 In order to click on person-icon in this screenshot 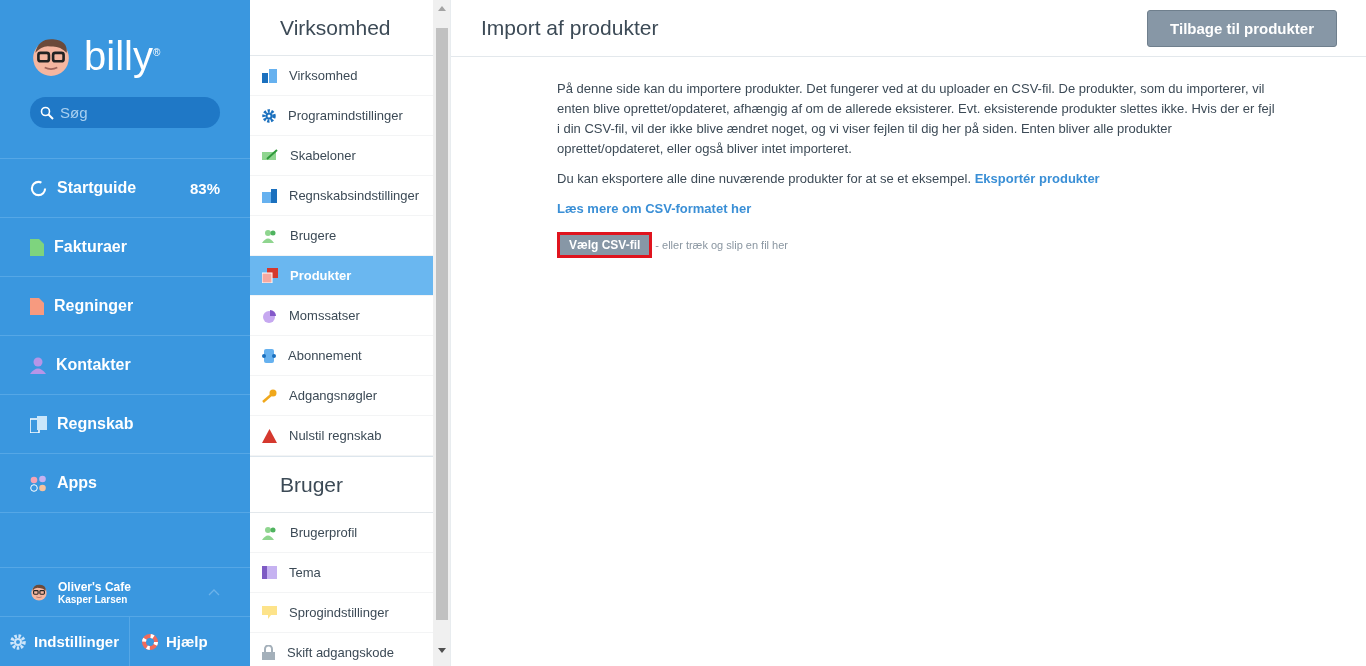, I will do `click(38, 365)`.